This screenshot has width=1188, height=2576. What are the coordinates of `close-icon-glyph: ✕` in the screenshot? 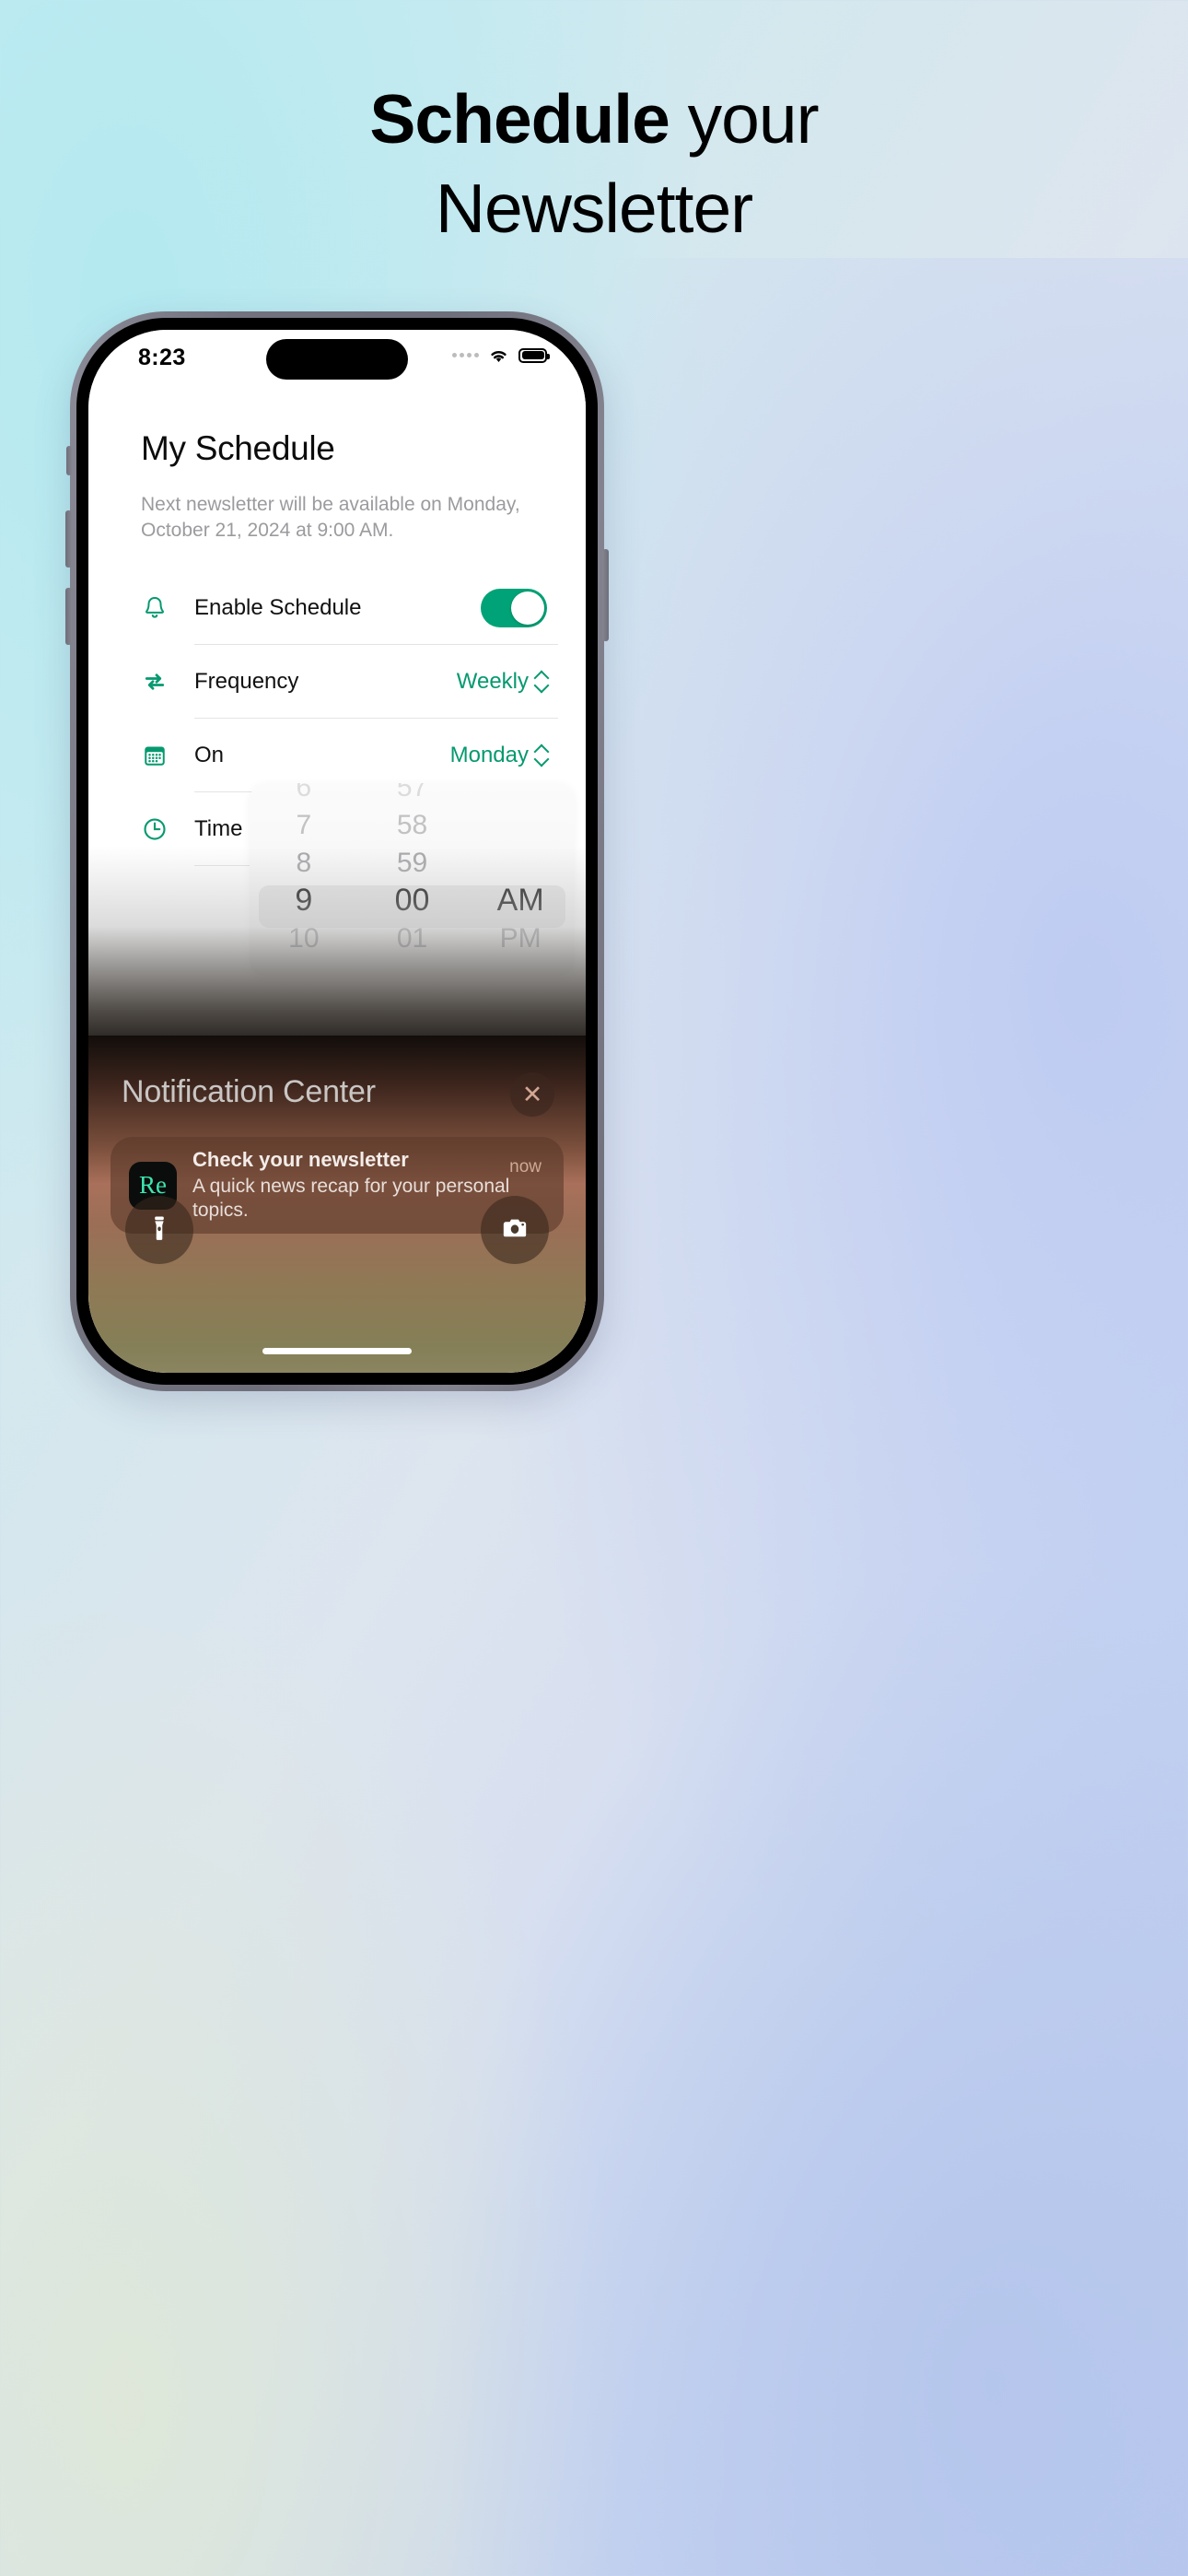 It's located at (532, 1094).